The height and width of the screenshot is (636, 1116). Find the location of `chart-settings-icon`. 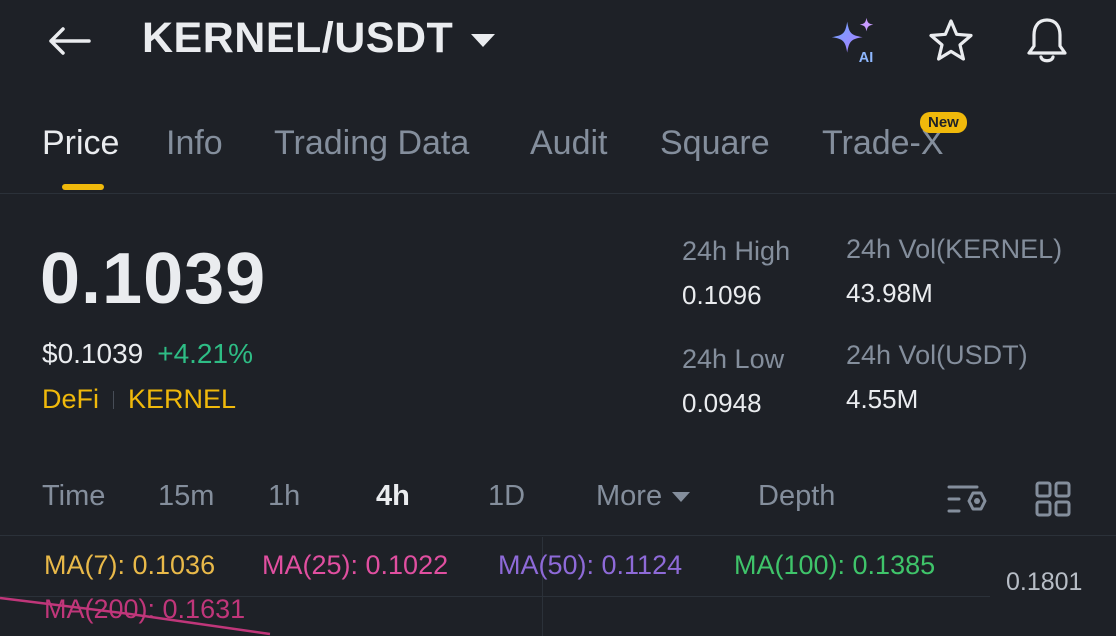

chart-settings-icon is located at coordinates (967, 499).